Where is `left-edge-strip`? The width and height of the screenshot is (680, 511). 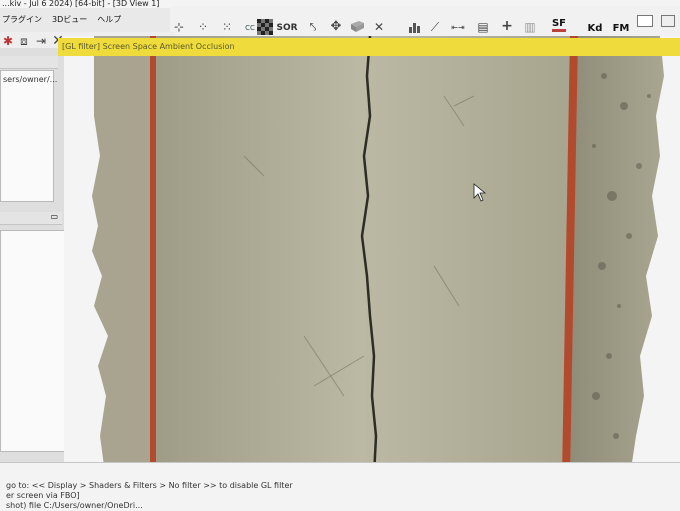 left-edge-strip is located at coordinates (124, 251).